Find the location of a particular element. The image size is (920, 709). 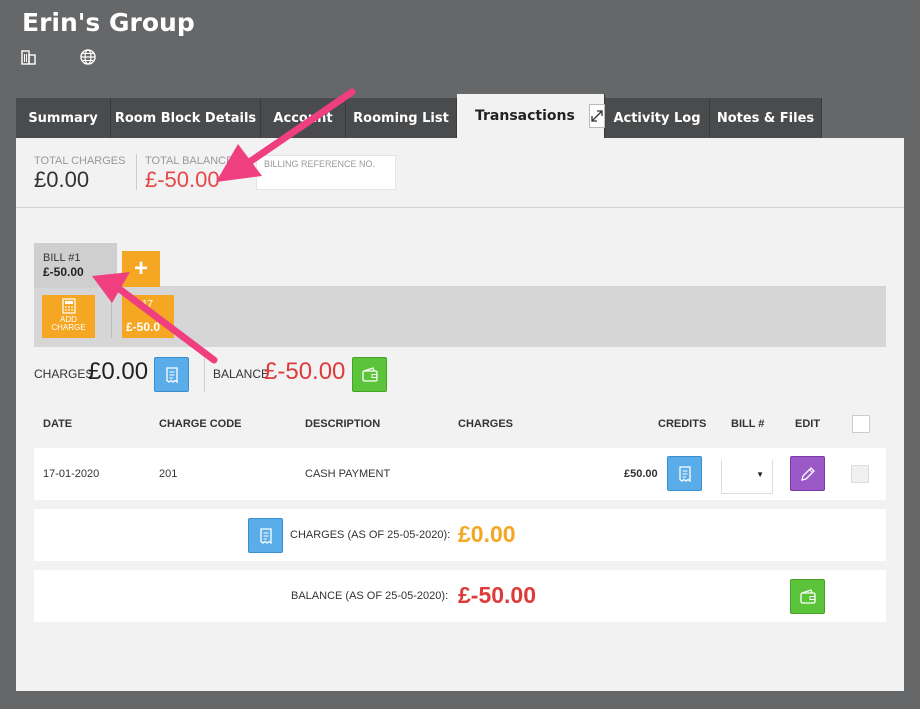

billing-reference-field: BILLING REFERENCE NO. is located at coordinates (326, 172).